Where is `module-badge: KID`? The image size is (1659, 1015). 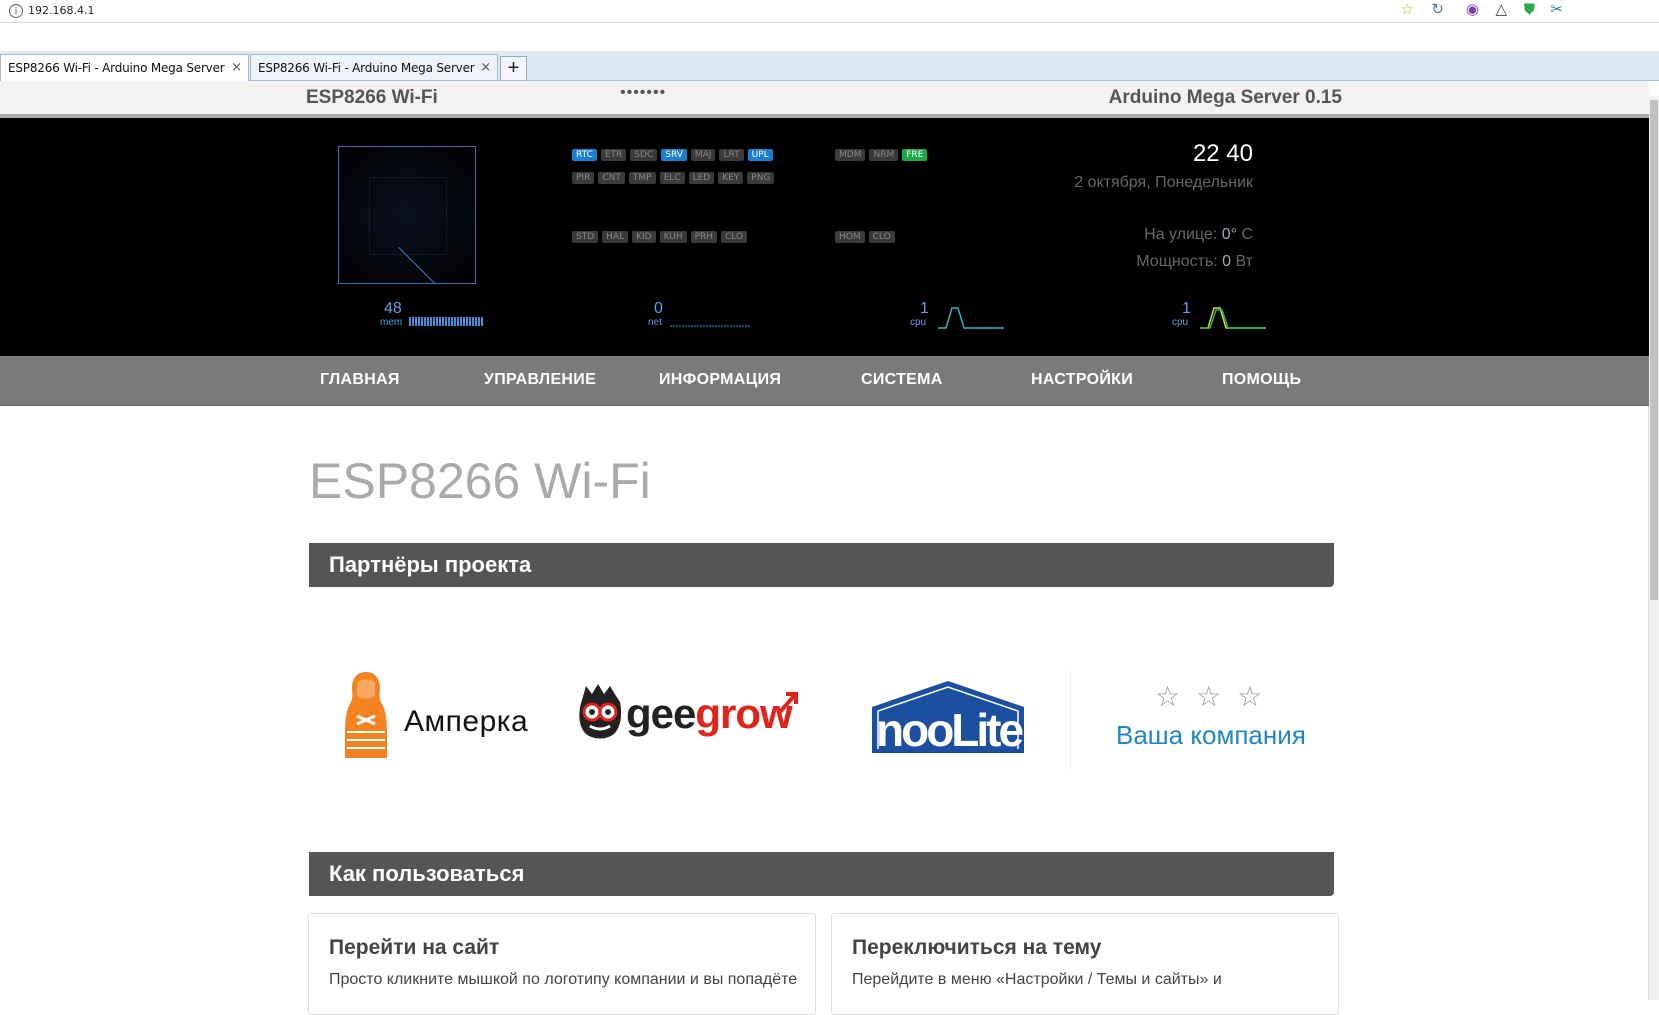 module-badge: KID is located at coordinates (644, 237).